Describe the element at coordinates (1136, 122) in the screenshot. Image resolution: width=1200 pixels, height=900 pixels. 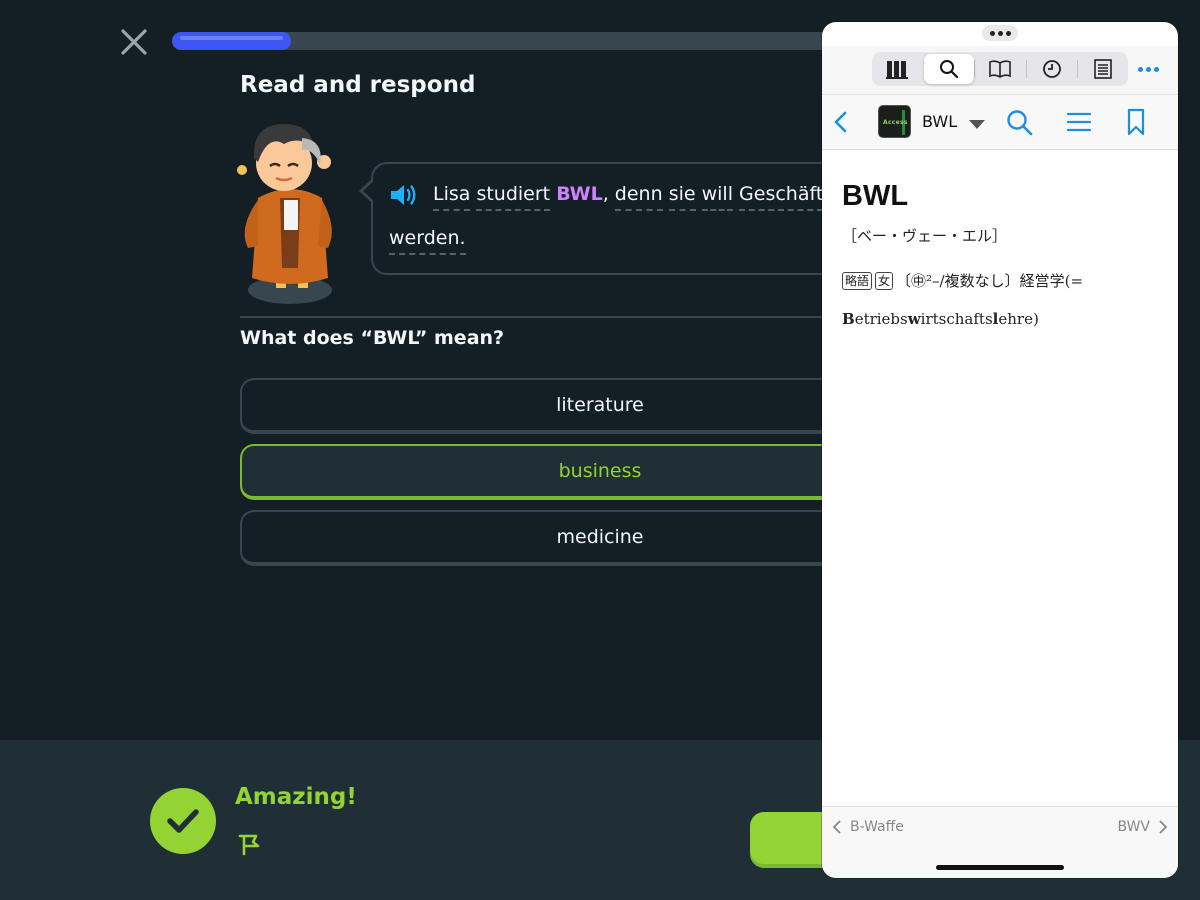
I see `bookmark-icon` at that location.